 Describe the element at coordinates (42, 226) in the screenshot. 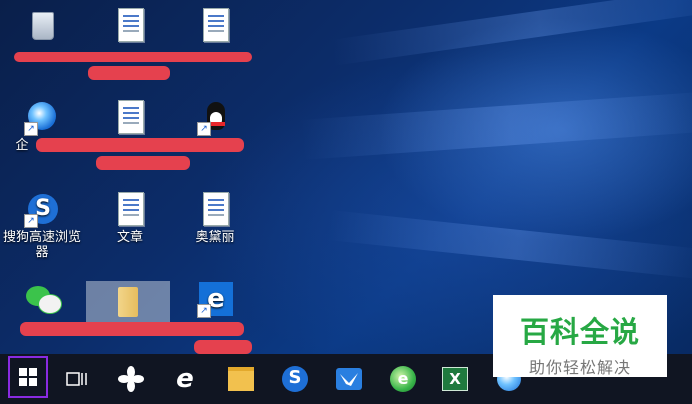

I see `sogou-browser-icon: S ↗ 搜狗高速浏览器` at that location.